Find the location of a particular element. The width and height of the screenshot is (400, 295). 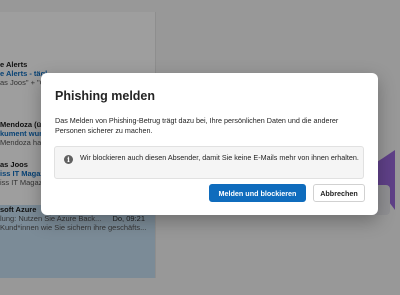

report-and-block-button: Melden und blockieren is located at coordinates (257, 193).